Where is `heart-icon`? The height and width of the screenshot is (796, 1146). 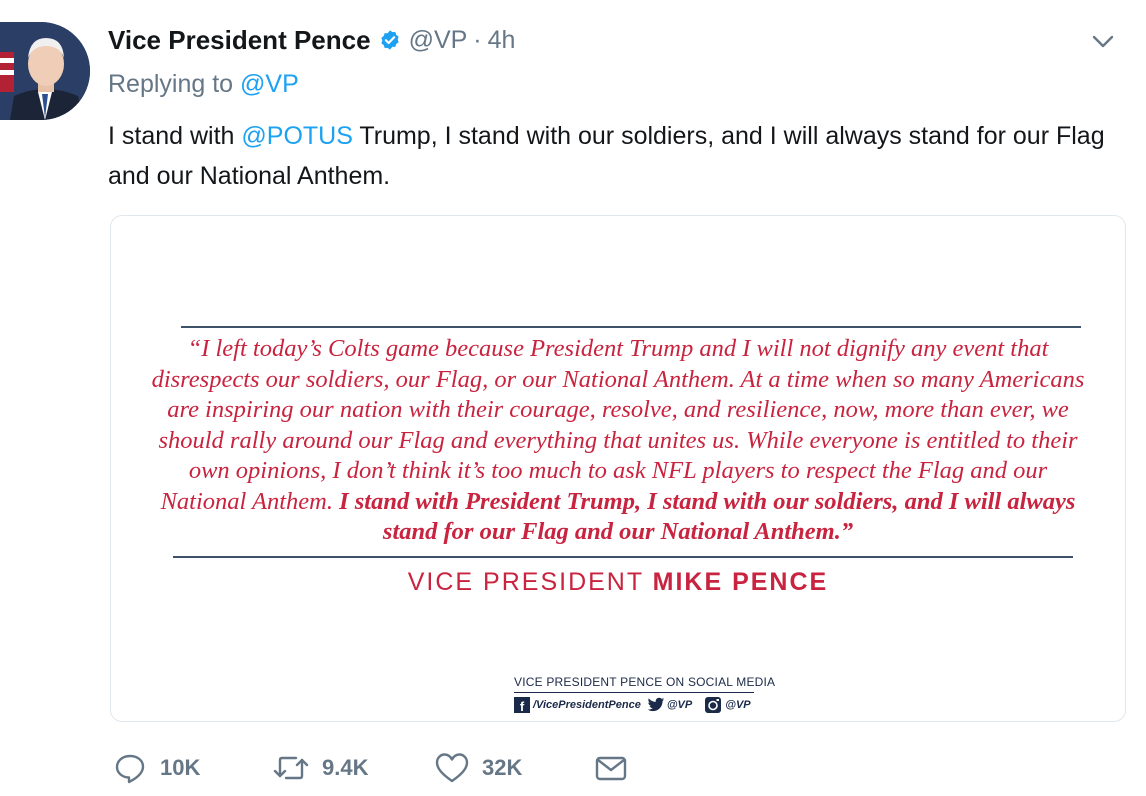 heart-icon is located at coordinates (452, 768).